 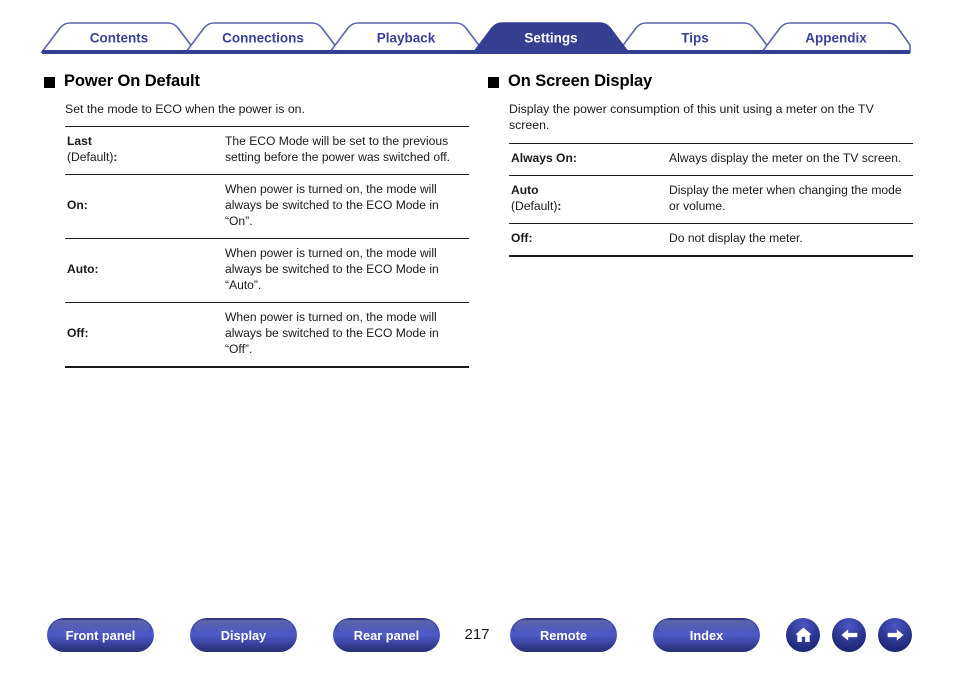 What do you see at coordinates (588, 199) in the screenshot?
I see `row-term: Auto (Default):` at bounding box center [588, 199].